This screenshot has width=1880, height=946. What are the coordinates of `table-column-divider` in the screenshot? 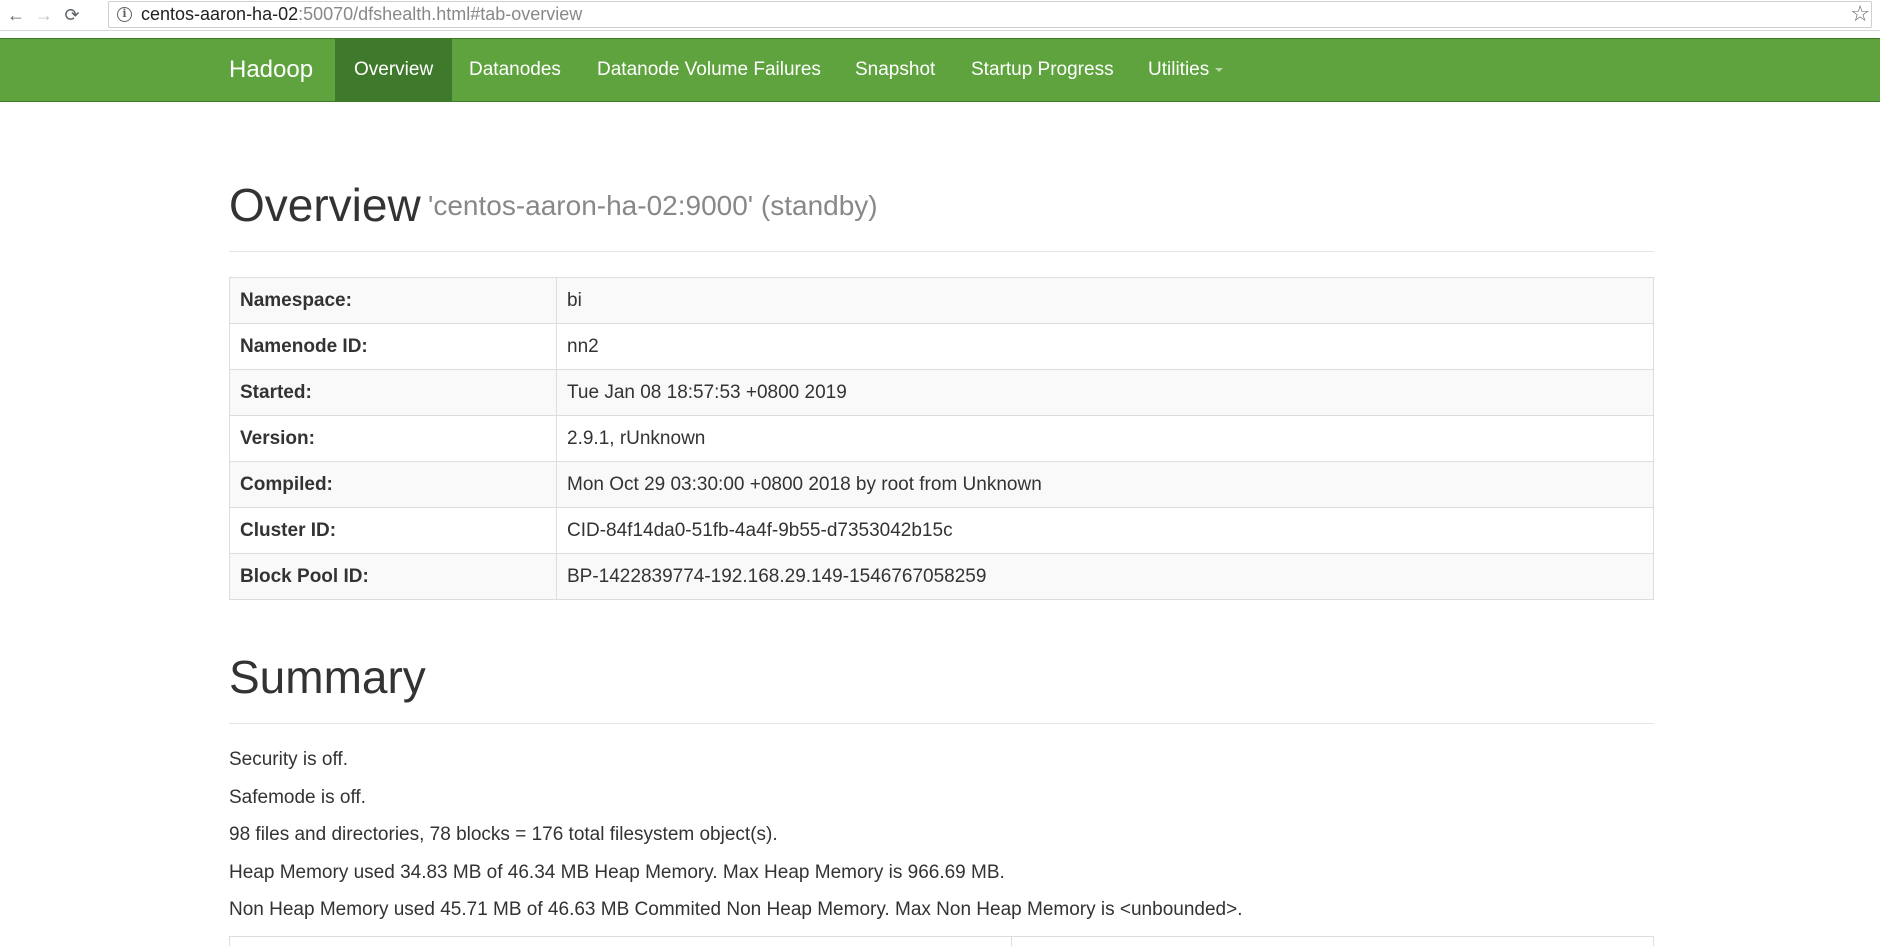 It's located at (1011, 941).